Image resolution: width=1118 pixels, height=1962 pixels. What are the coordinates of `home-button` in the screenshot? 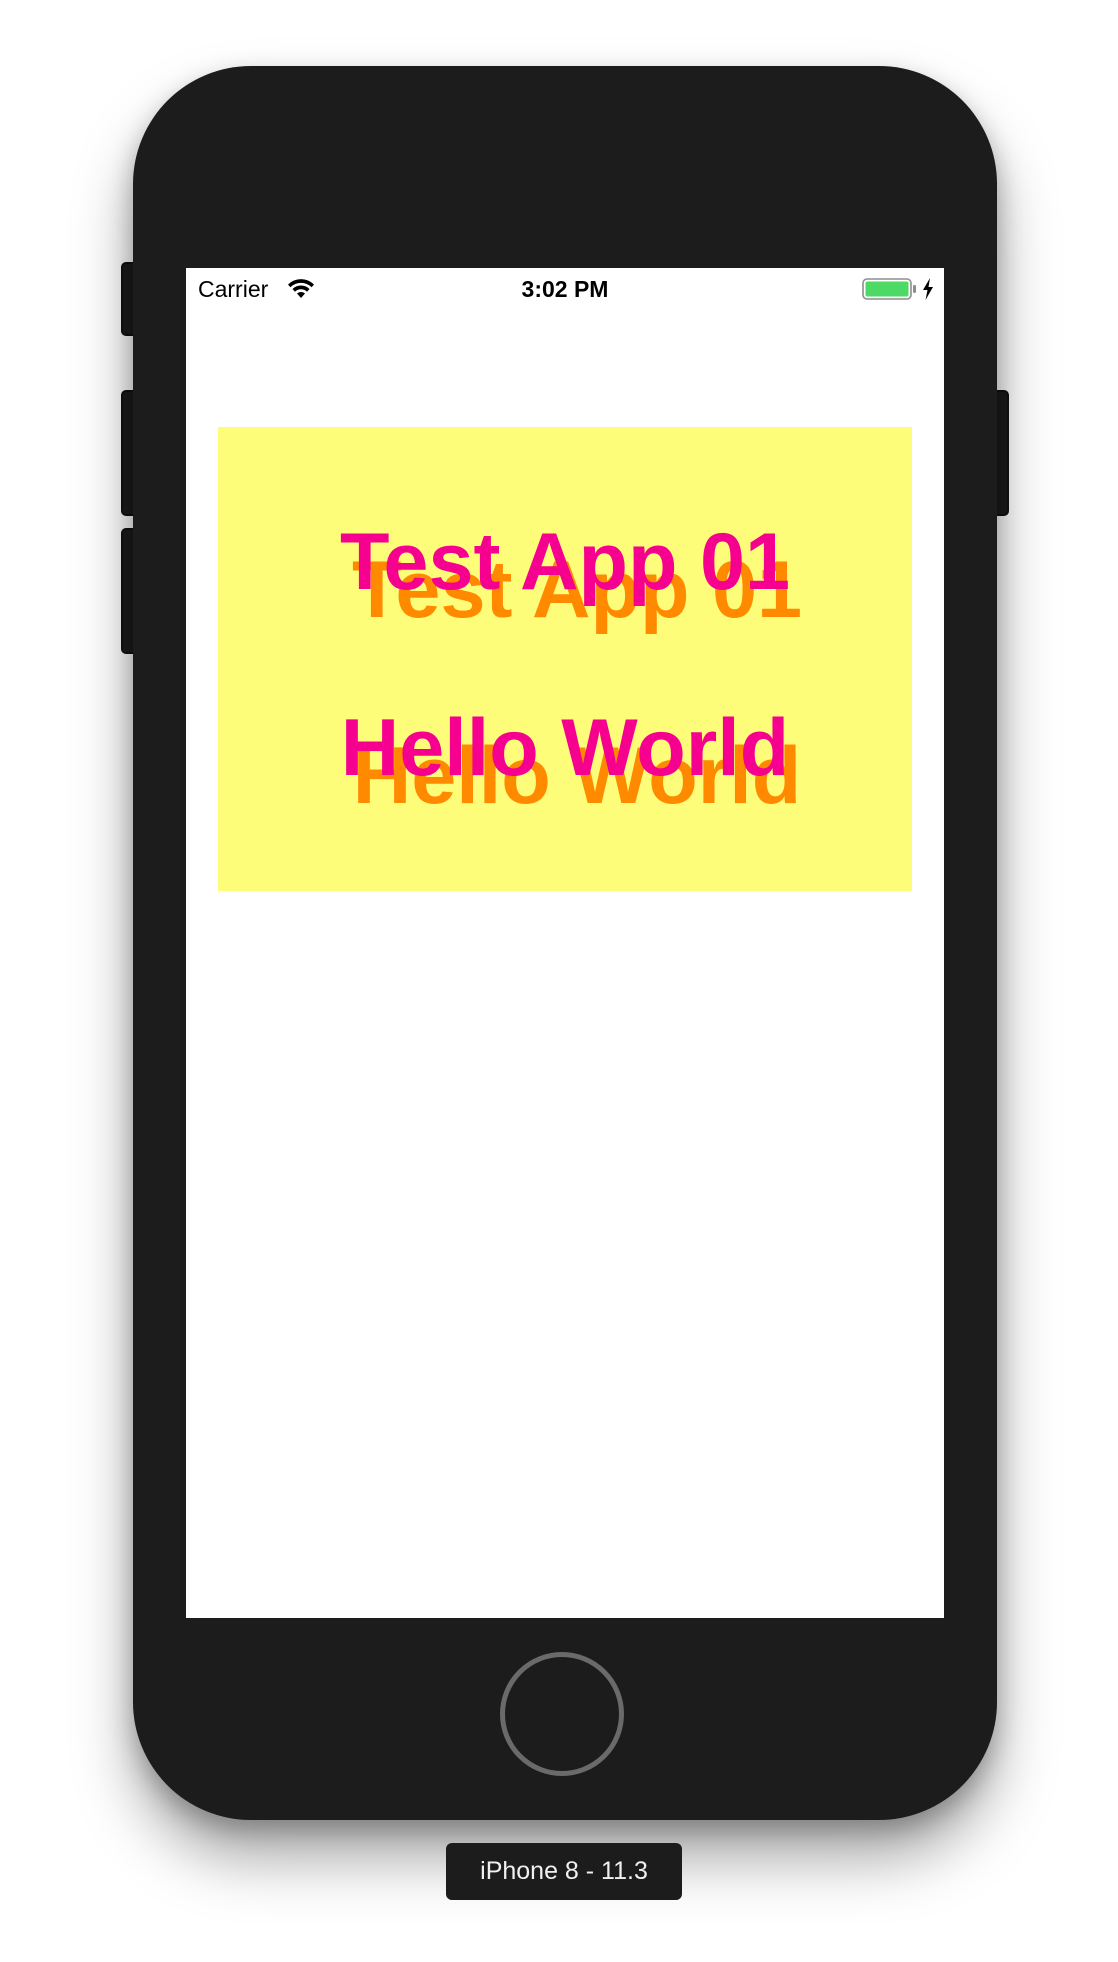 It's located at (562, 1714).